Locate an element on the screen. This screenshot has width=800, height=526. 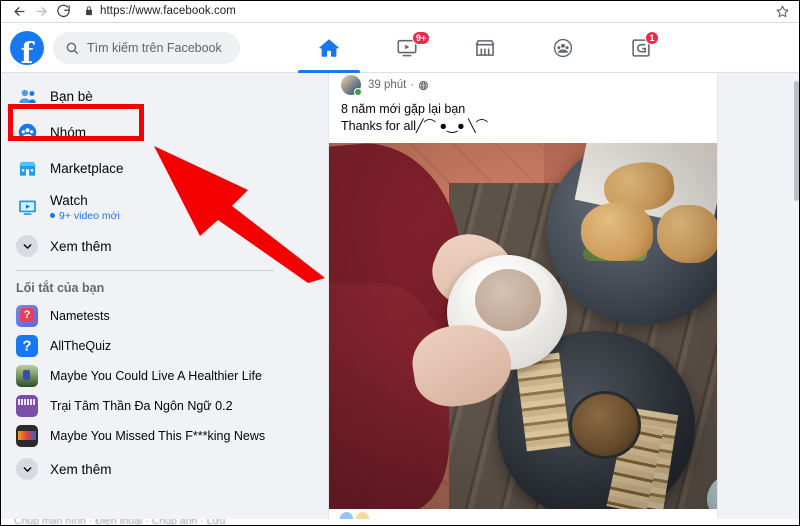
star-icon is located at coordinates (782, 11).